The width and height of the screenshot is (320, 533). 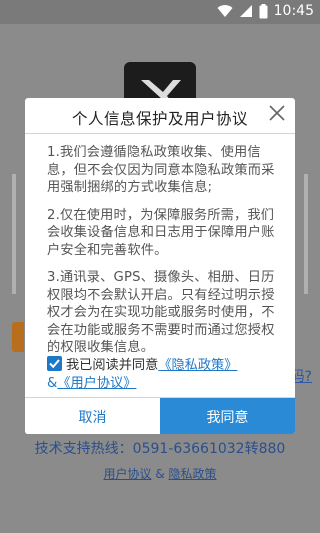 I want to click on agree-button: 我同意, so click(x=227, y=416).